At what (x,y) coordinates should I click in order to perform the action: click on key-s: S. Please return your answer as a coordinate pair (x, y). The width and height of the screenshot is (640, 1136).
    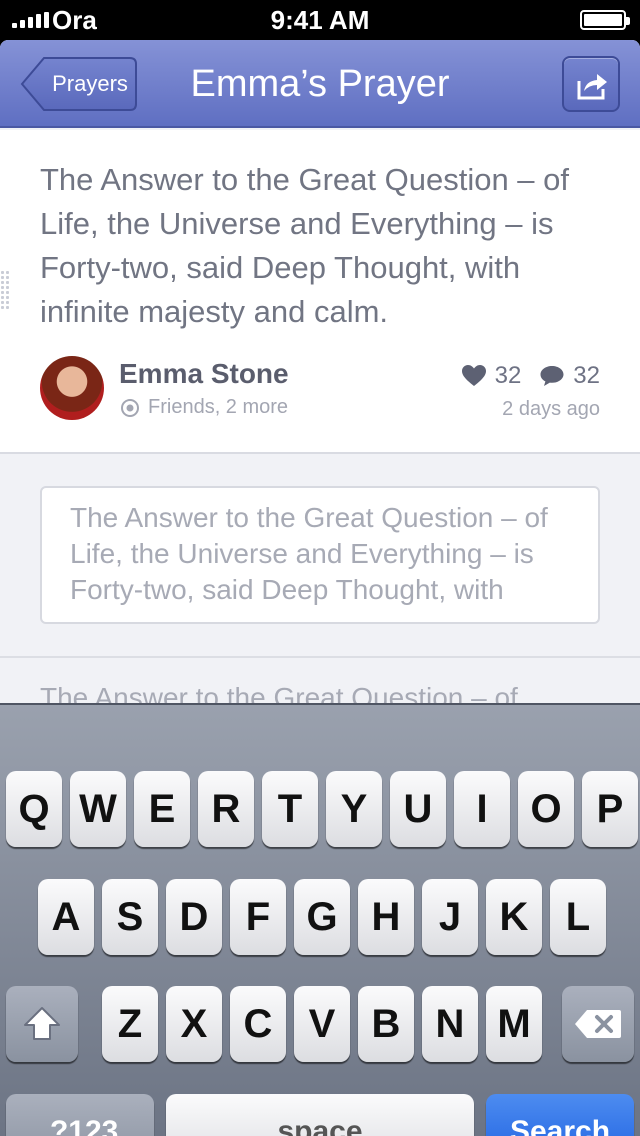
    Looking at the image, I should click on (130, 917).